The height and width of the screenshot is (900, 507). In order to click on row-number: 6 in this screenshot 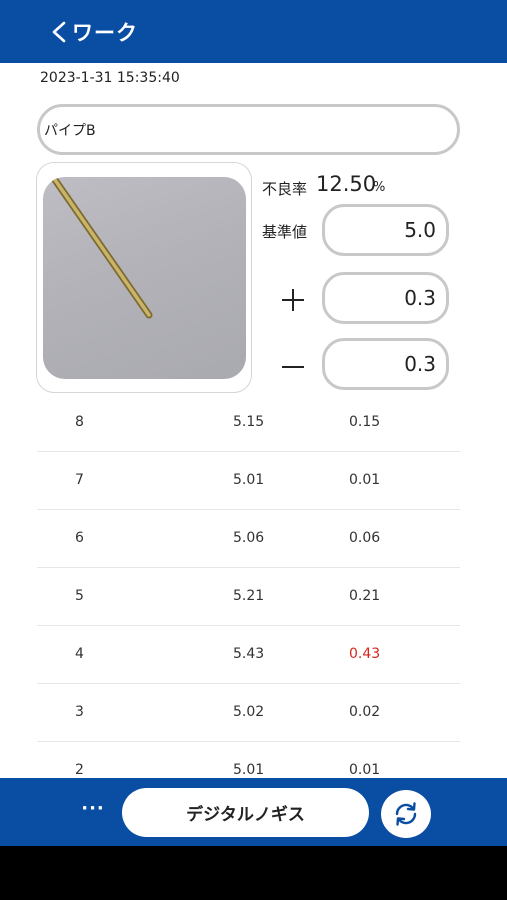, I will do `click(79, 538)`.